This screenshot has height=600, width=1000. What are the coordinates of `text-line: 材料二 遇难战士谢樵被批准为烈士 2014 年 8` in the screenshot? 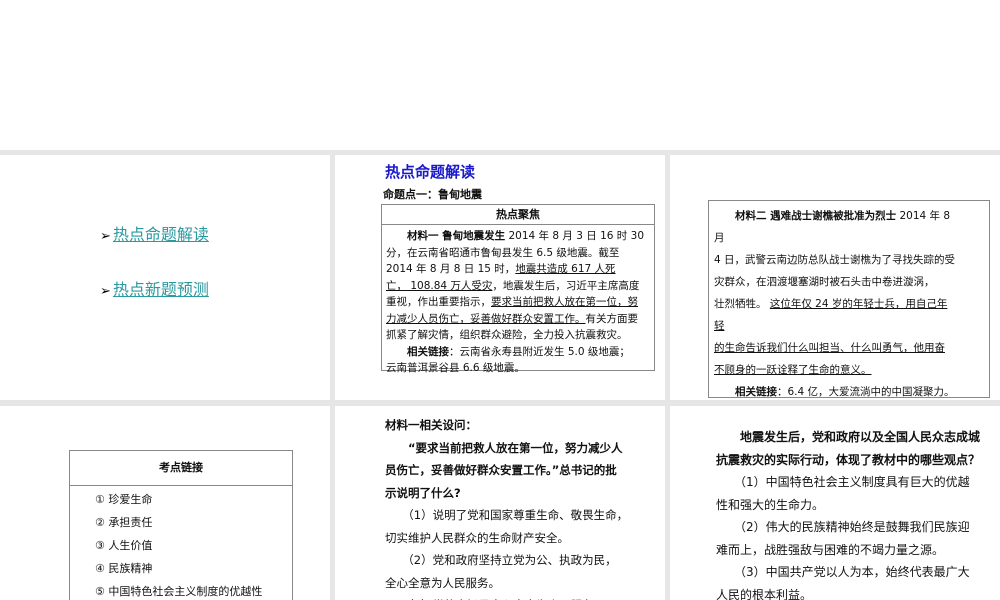 It's located at (849, 216).